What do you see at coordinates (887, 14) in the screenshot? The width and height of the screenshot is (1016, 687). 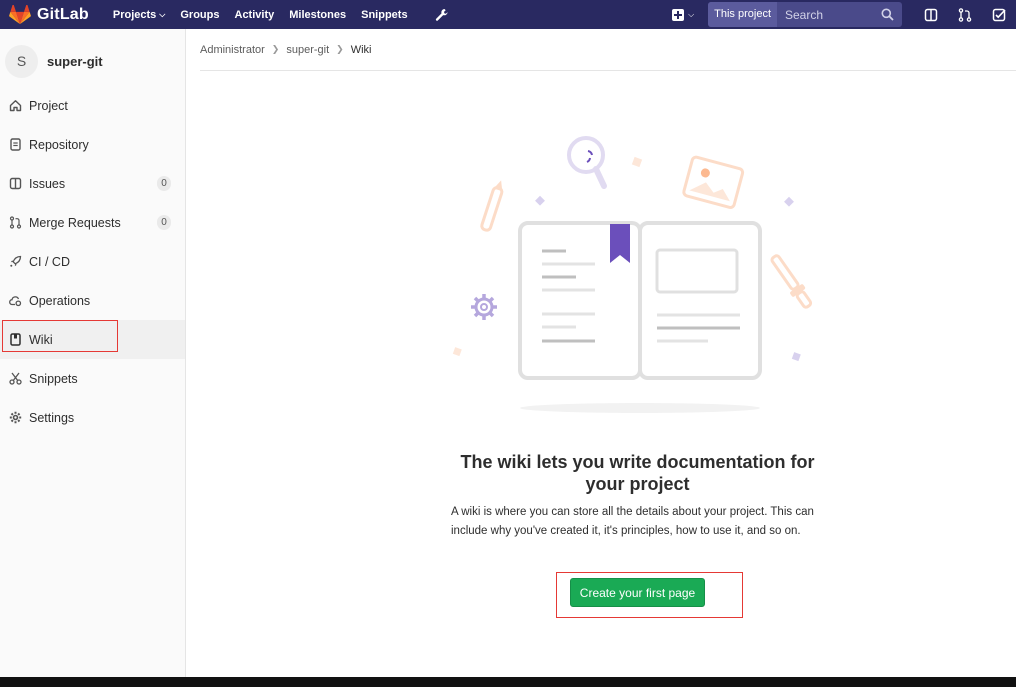 I see `search-icon` at bounding box center [887, 14].